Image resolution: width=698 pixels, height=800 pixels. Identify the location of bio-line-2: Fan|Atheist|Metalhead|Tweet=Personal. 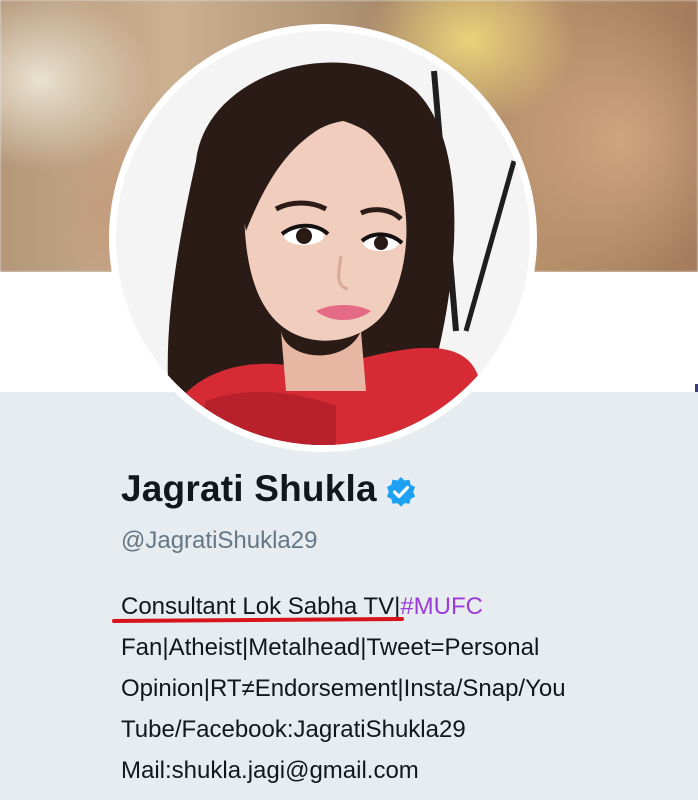
(330, 647).